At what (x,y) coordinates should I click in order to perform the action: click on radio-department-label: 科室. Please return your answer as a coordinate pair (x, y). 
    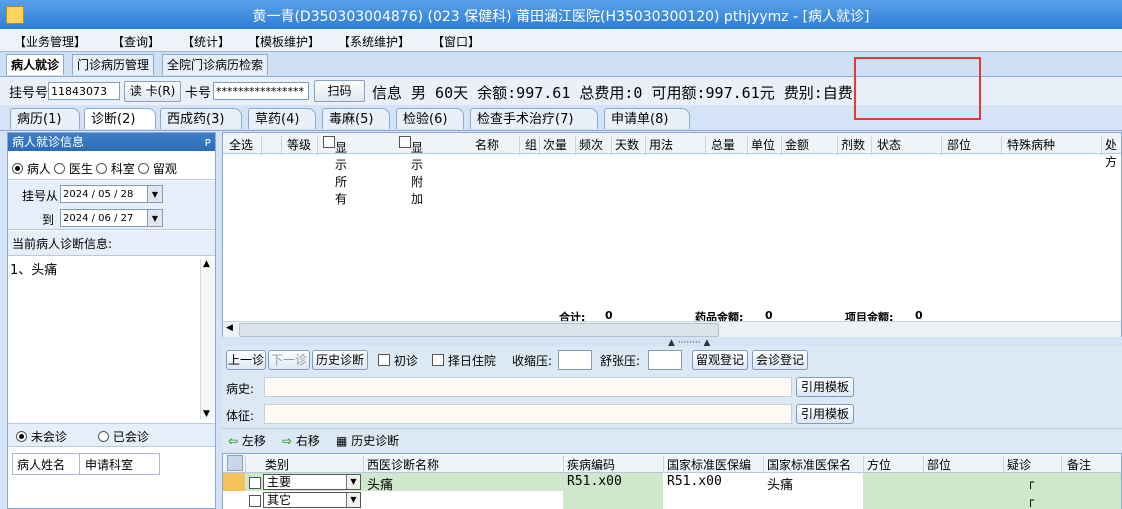
    Looking at the image, I should click on (122, 169).